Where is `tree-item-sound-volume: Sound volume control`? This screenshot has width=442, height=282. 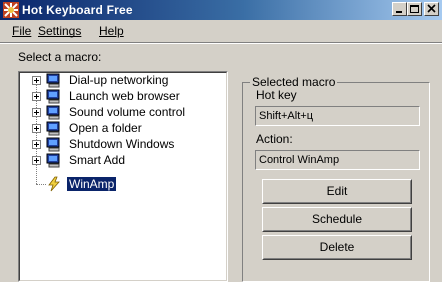
tree-item-sound-volume: Sound volume control is located at coordinates (123, 112).